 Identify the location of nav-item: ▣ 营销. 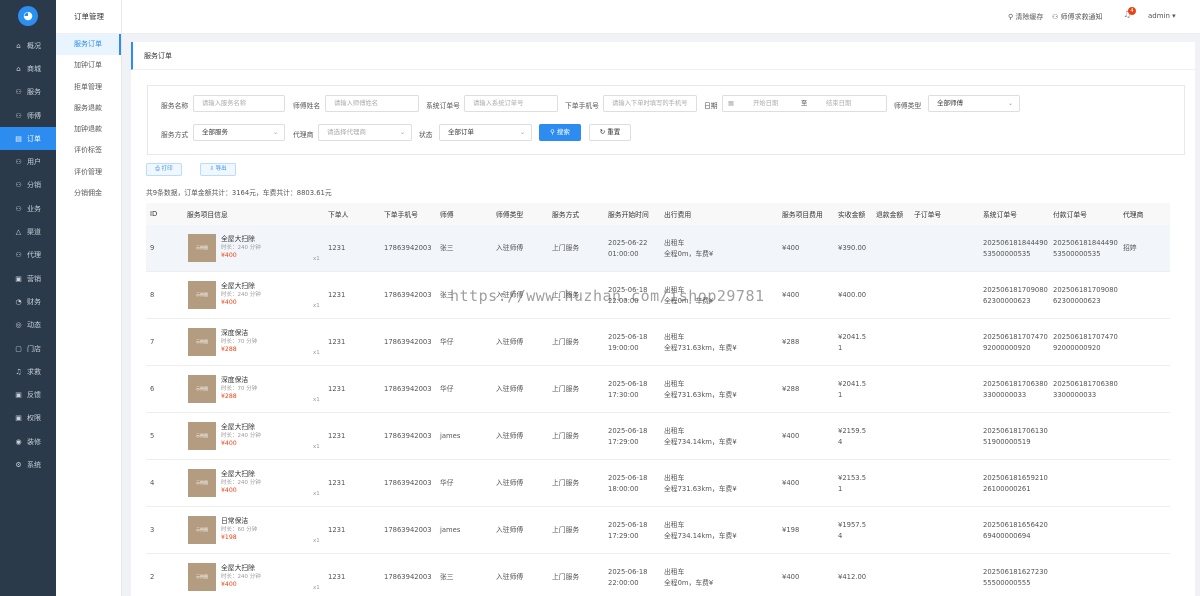
(28, 278).